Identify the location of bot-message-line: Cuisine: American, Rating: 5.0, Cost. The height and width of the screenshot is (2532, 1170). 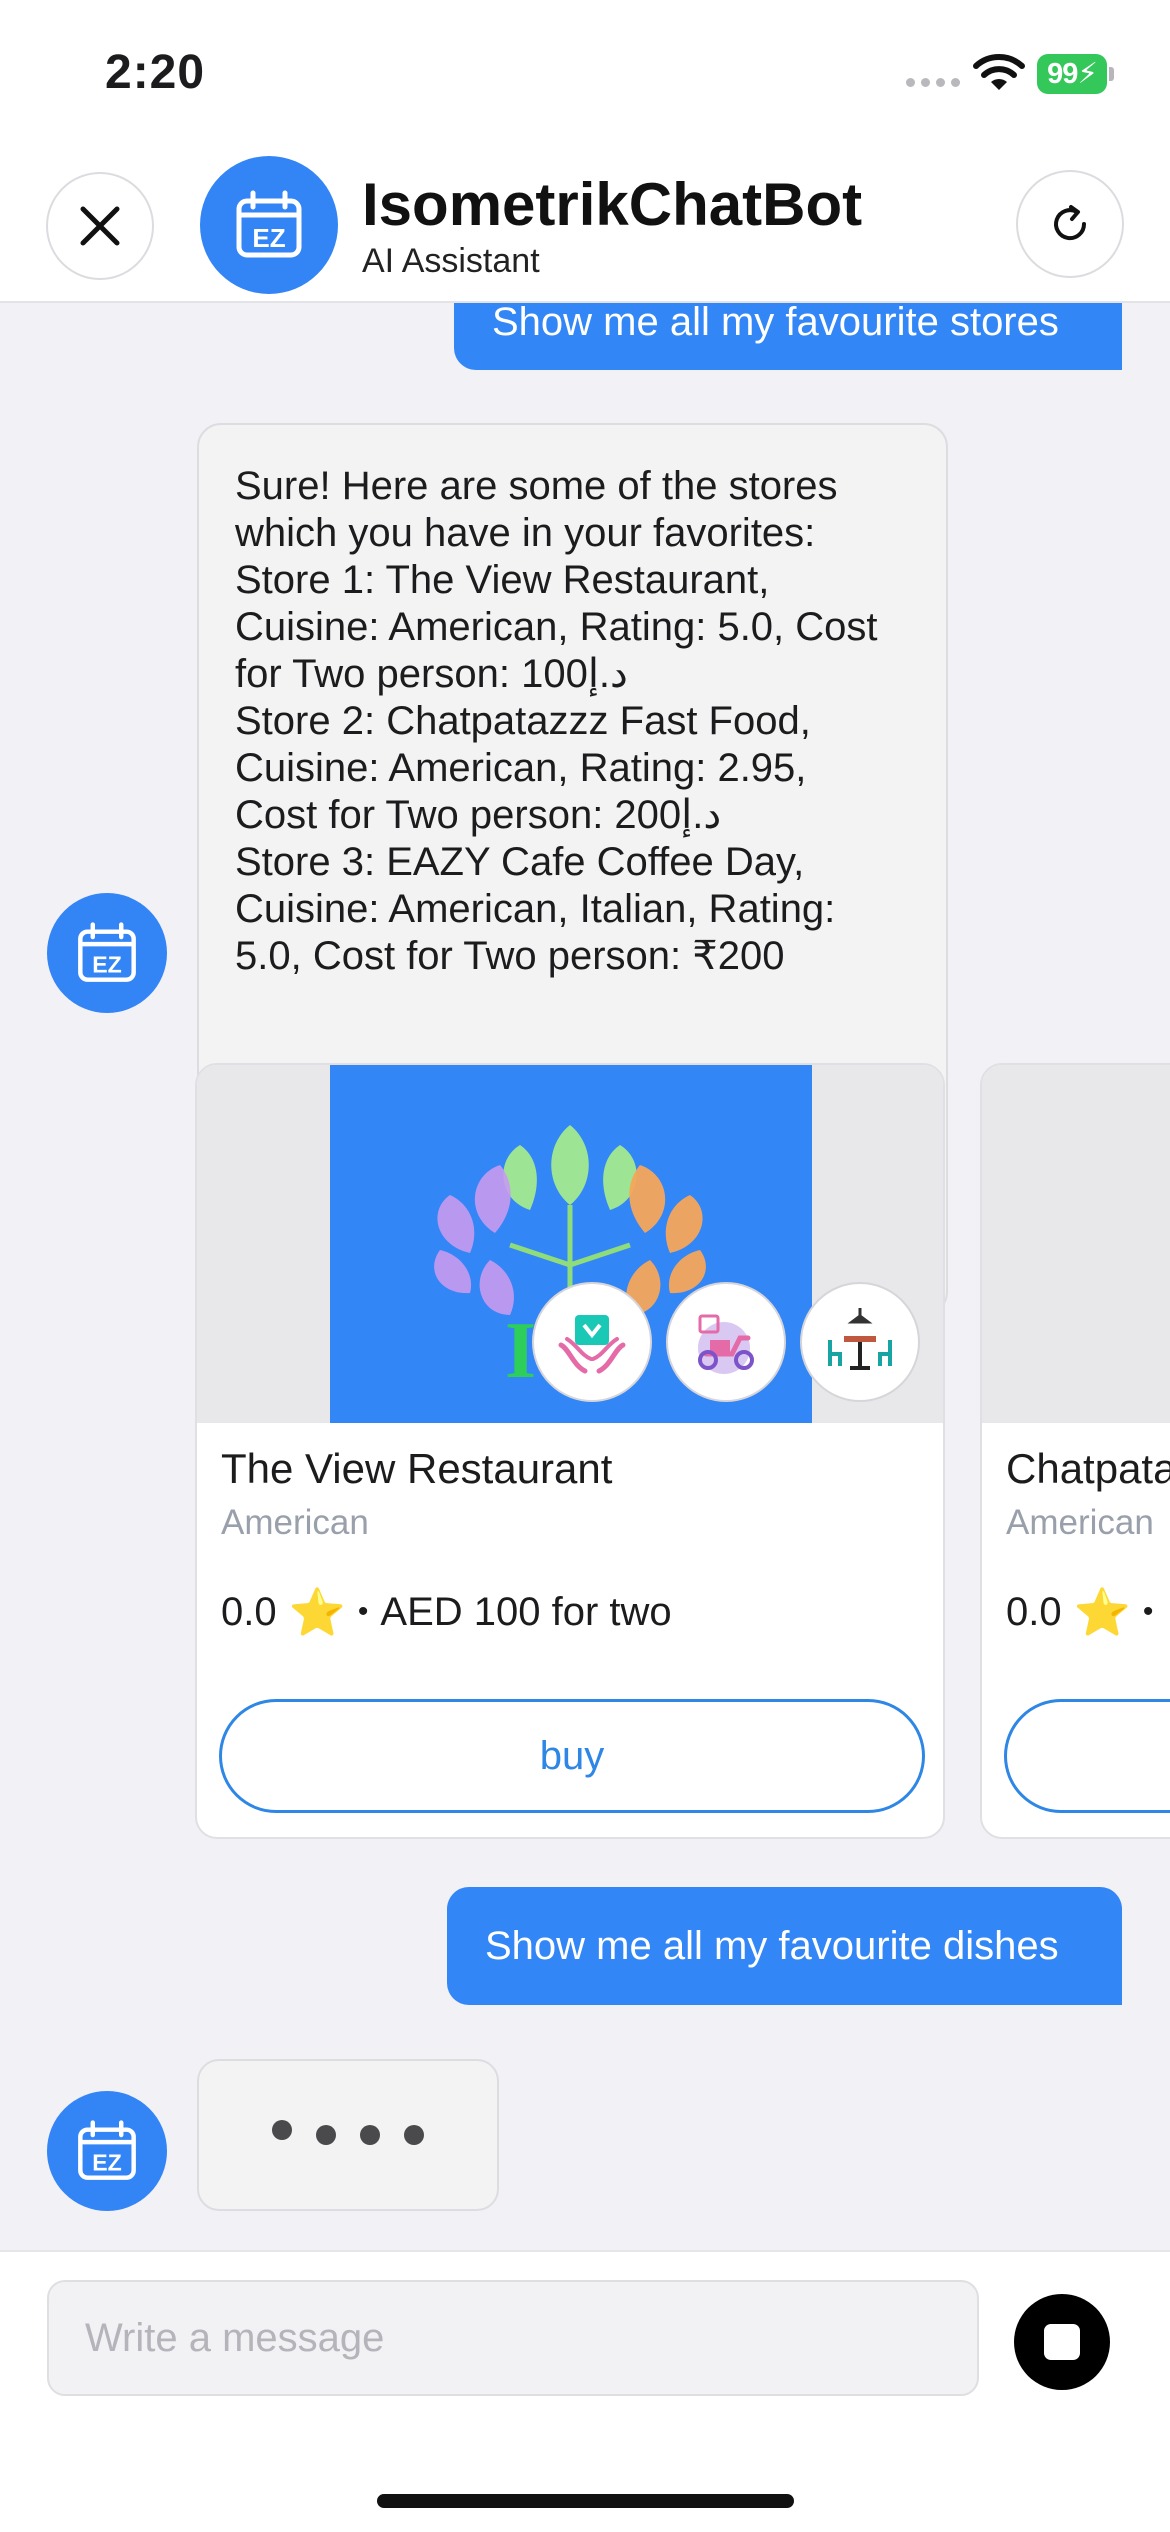
(556, 627).